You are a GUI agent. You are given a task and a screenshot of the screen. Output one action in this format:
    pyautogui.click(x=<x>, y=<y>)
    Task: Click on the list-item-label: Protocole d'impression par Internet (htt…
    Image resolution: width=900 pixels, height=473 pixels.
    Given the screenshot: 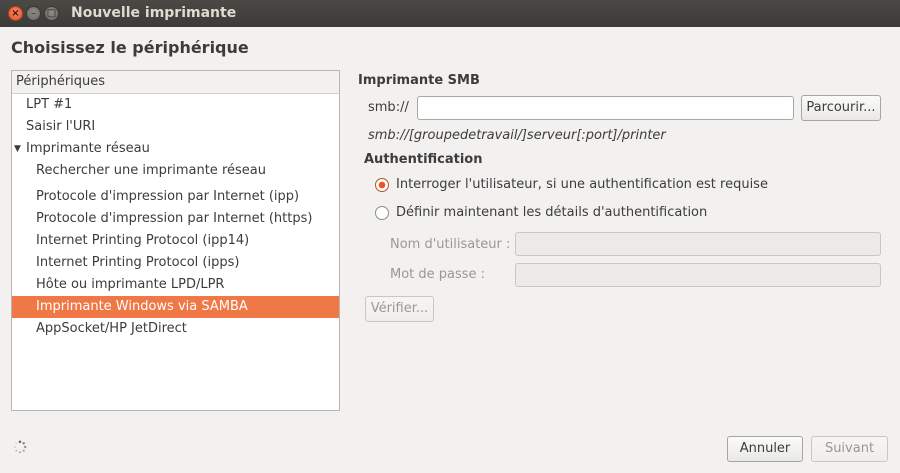 What is the action you would take?
    pyautogui.click(x=174, y=218)
    